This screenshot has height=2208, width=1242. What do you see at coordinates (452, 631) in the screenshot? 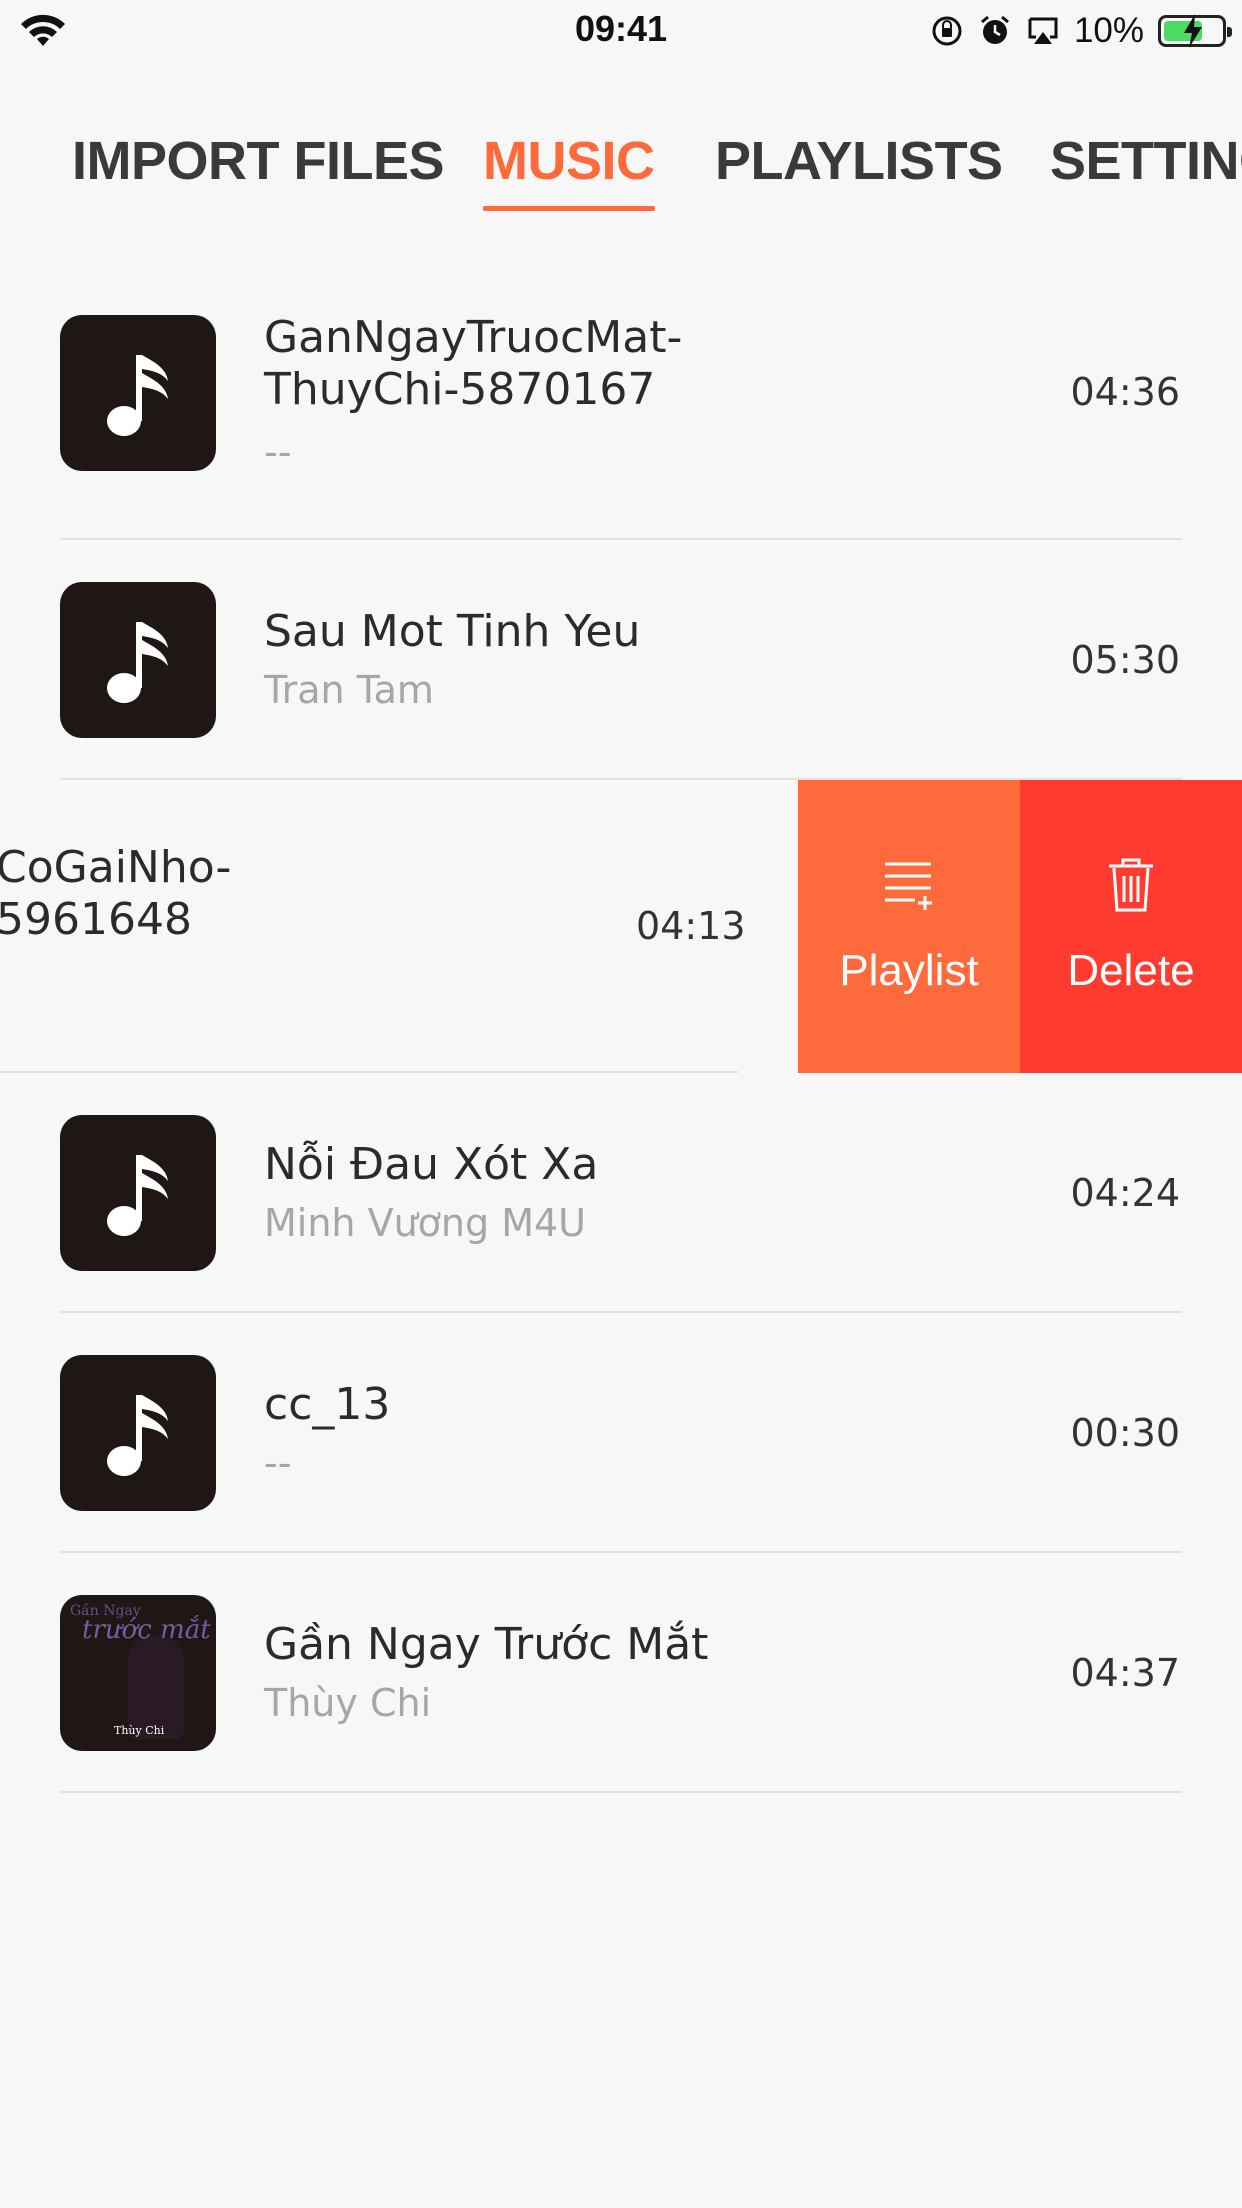
I see `song-title: Sau Mot Tinh Yeu` at bounding box center [452, 631].